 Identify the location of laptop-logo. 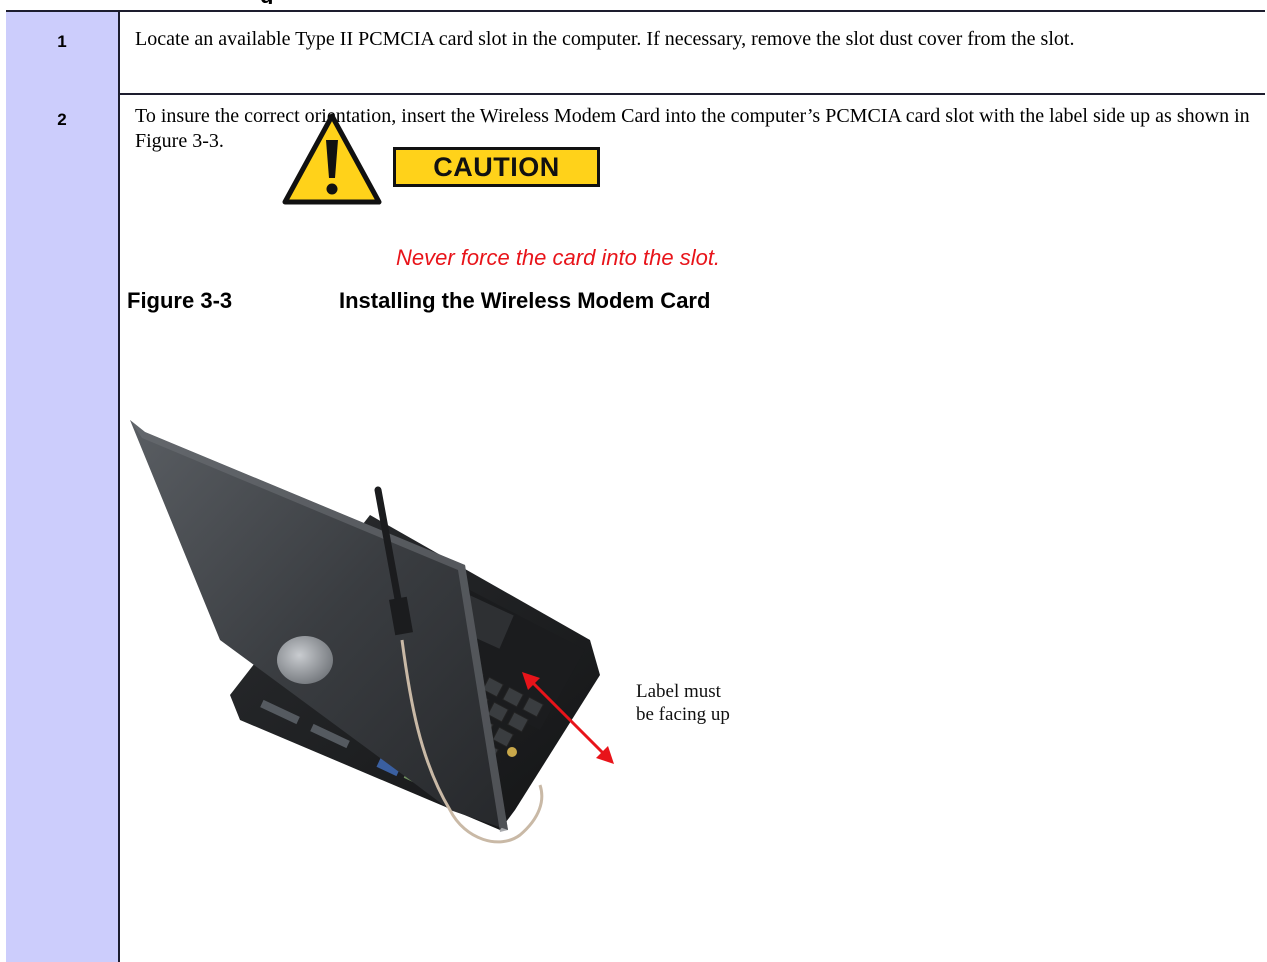
(305, 660).